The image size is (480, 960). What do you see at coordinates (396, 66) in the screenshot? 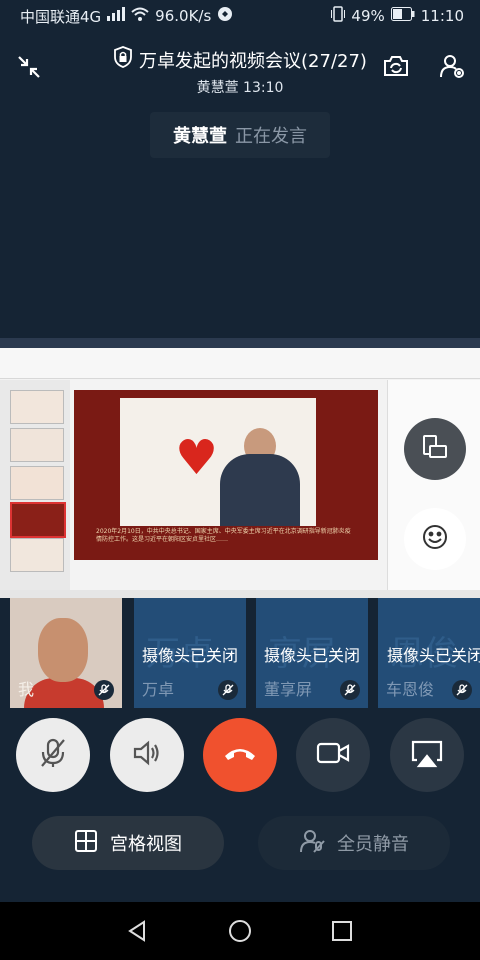
I see `switch-camera-icon` at bounding box center [396, 66].